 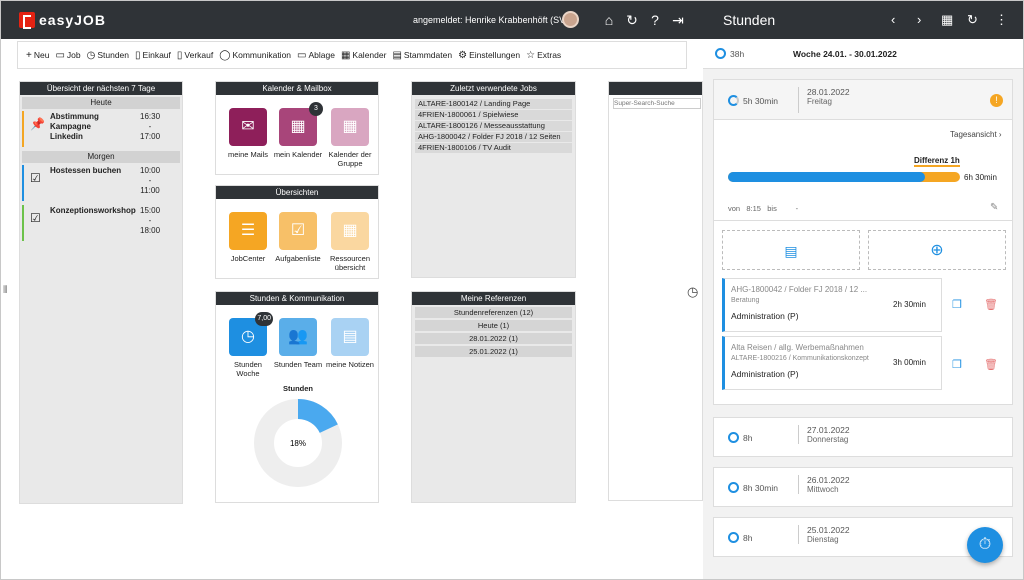 I want to click on toolbar-calendar: ▦ Kalender, so click(x=363, y=55).